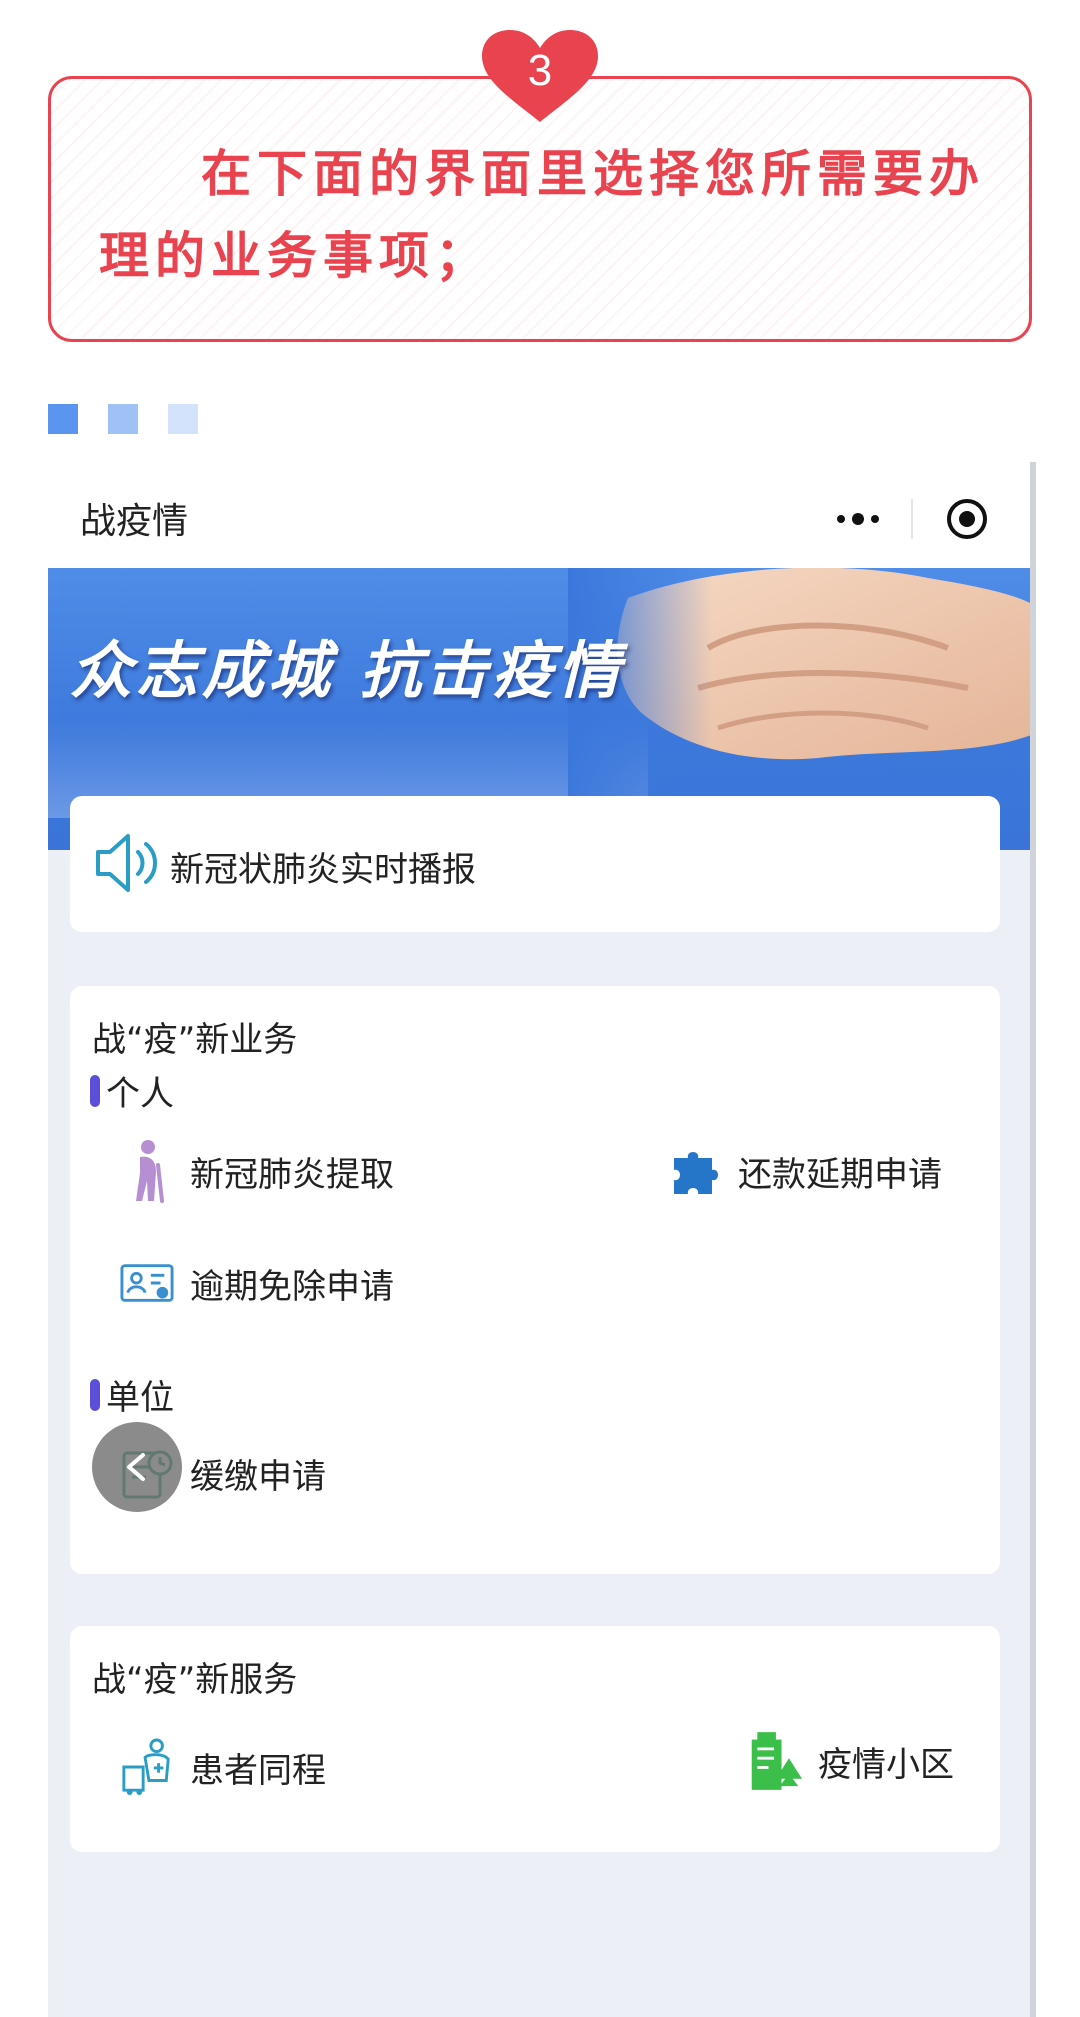  I want to click on service-item-covid-withdrawal: 新冠肺炎提取, so click(257, 1171).